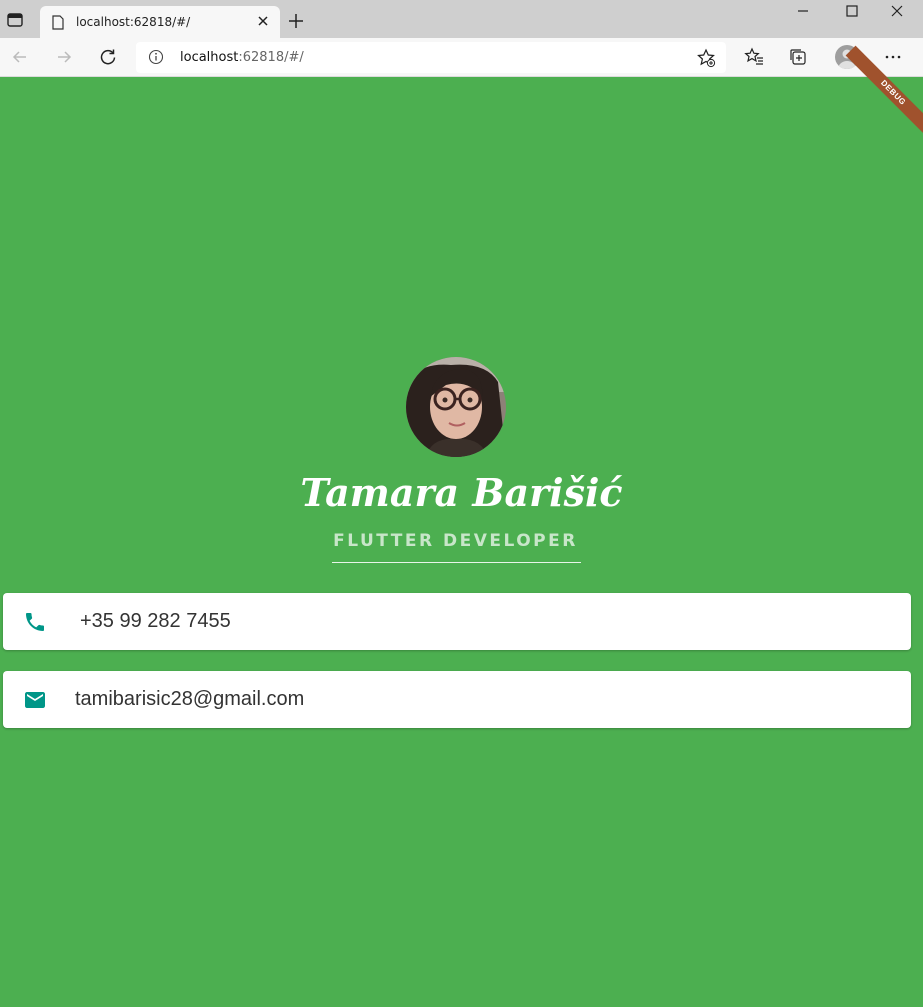  What do you see at coordinates (35, 622) in the screenshot?
I see `phone-icon` at bounding box center [35, 622].